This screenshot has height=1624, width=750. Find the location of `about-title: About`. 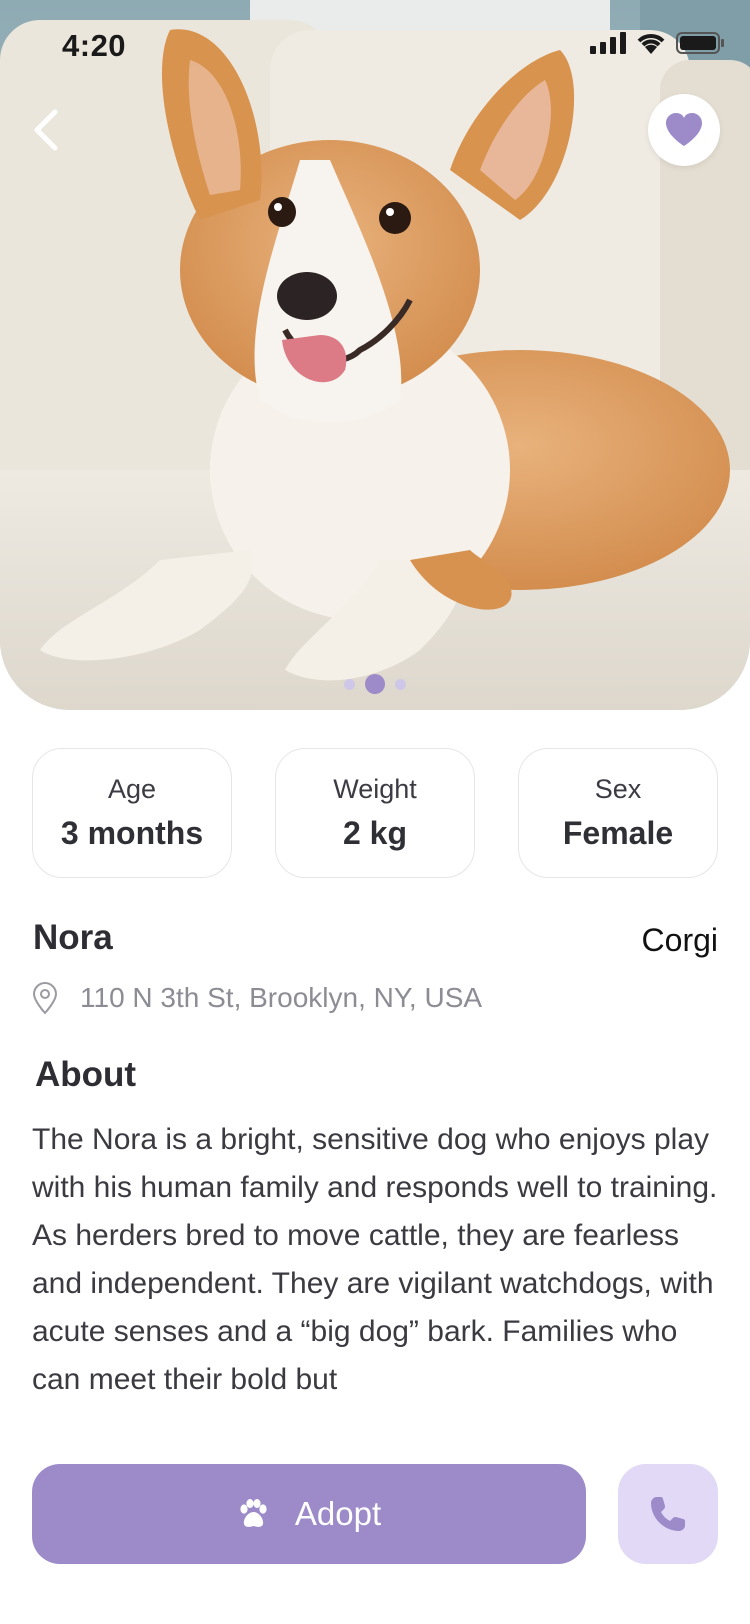

about-title: About is located at coordinates (86, 1074).